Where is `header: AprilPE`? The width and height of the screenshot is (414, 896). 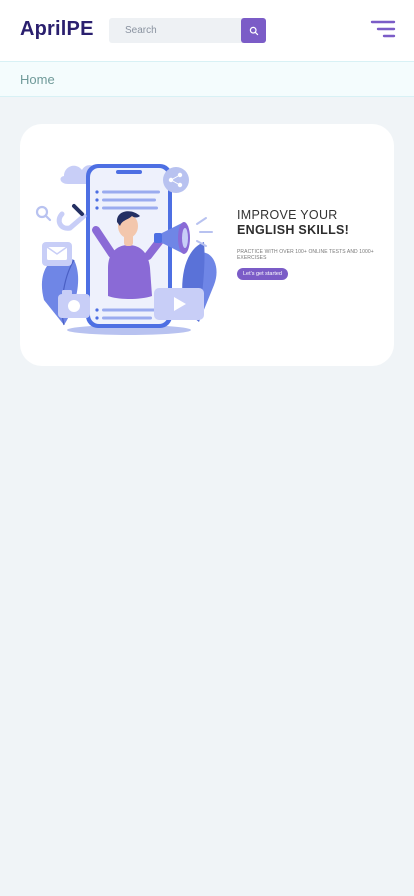
header: AprilPE is located at coordinates (207, 30).